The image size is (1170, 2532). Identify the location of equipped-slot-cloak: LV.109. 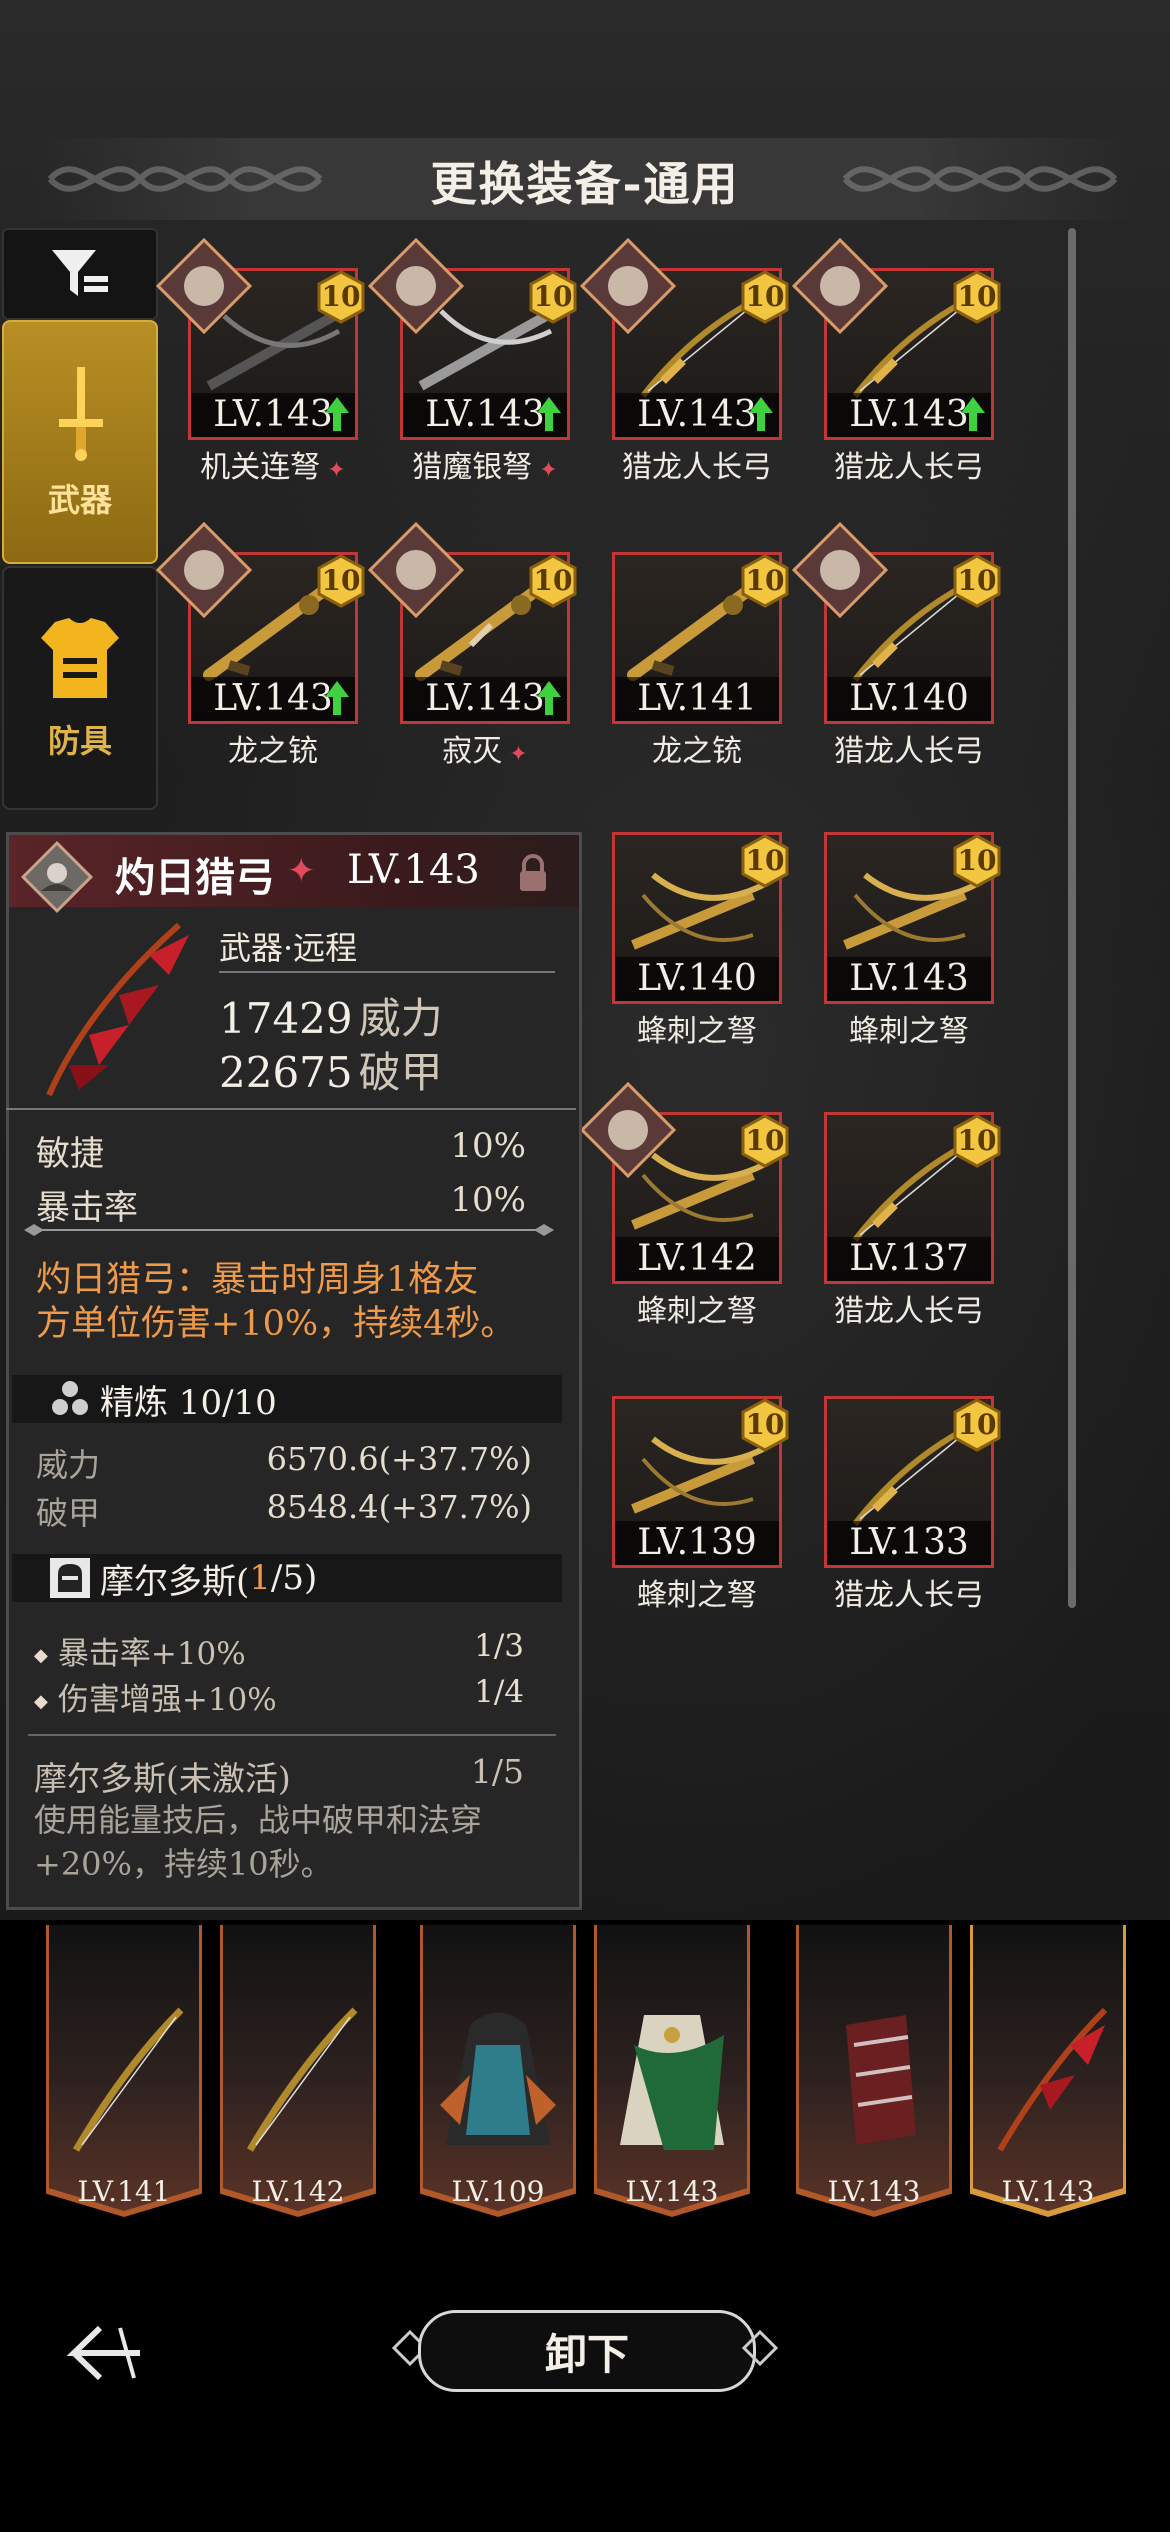
(498, 2075).